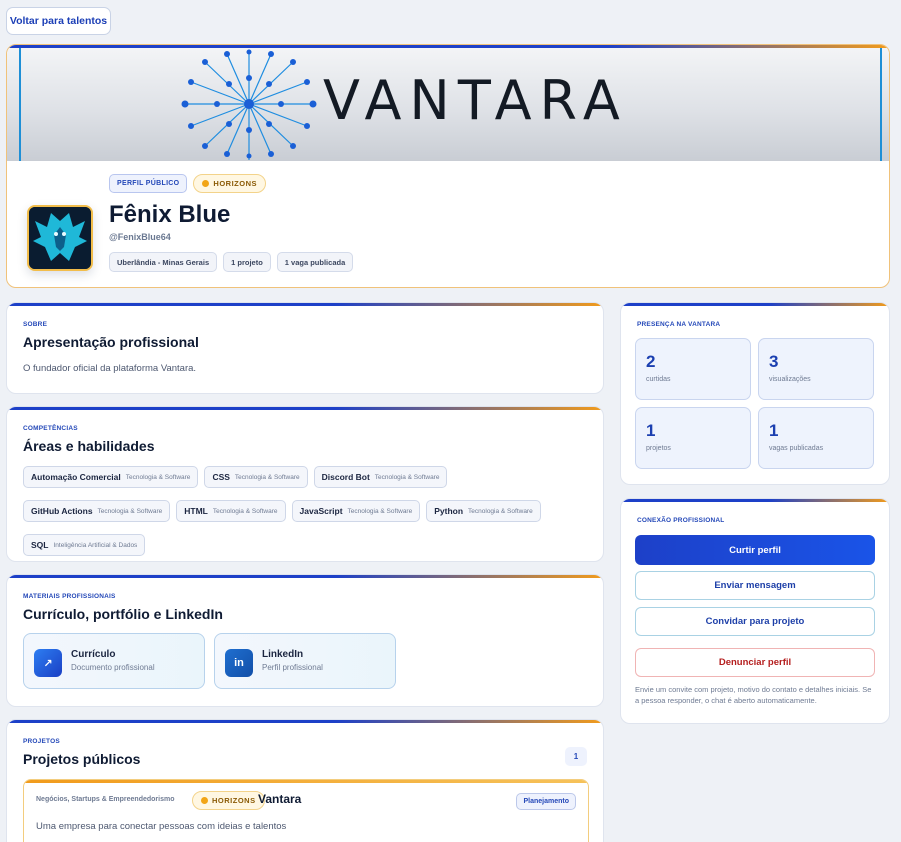  Describe the element at coordinates (283, 654) in the screenshot. I see `linkedin-title: LinkedIn` at that location.